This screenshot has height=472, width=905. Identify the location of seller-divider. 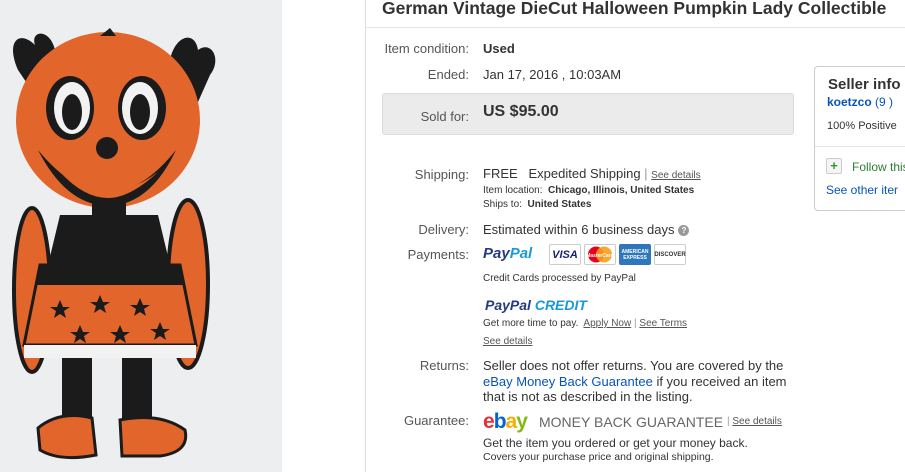
(860, 146).